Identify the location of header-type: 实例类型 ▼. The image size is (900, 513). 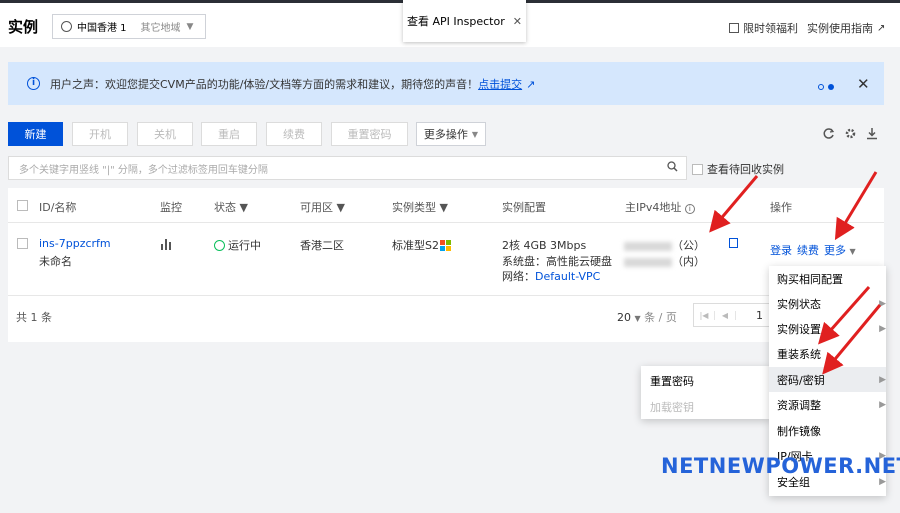
(420, 207).